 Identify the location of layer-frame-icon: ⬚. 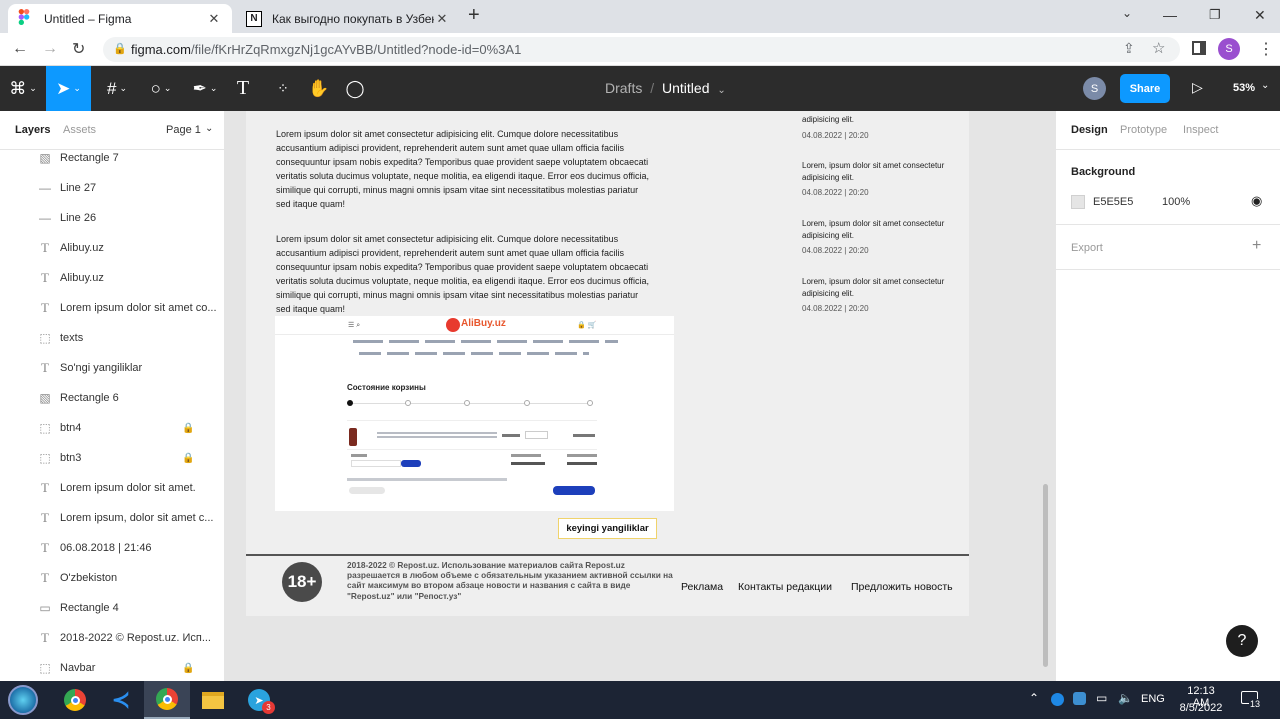
(45, 668).